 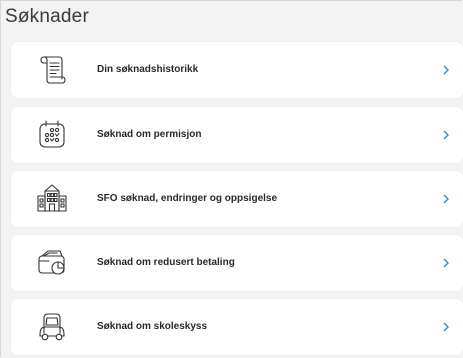 I want to click on list-item-label: Søknad om skoleskyss, so click(x=152, y=326).